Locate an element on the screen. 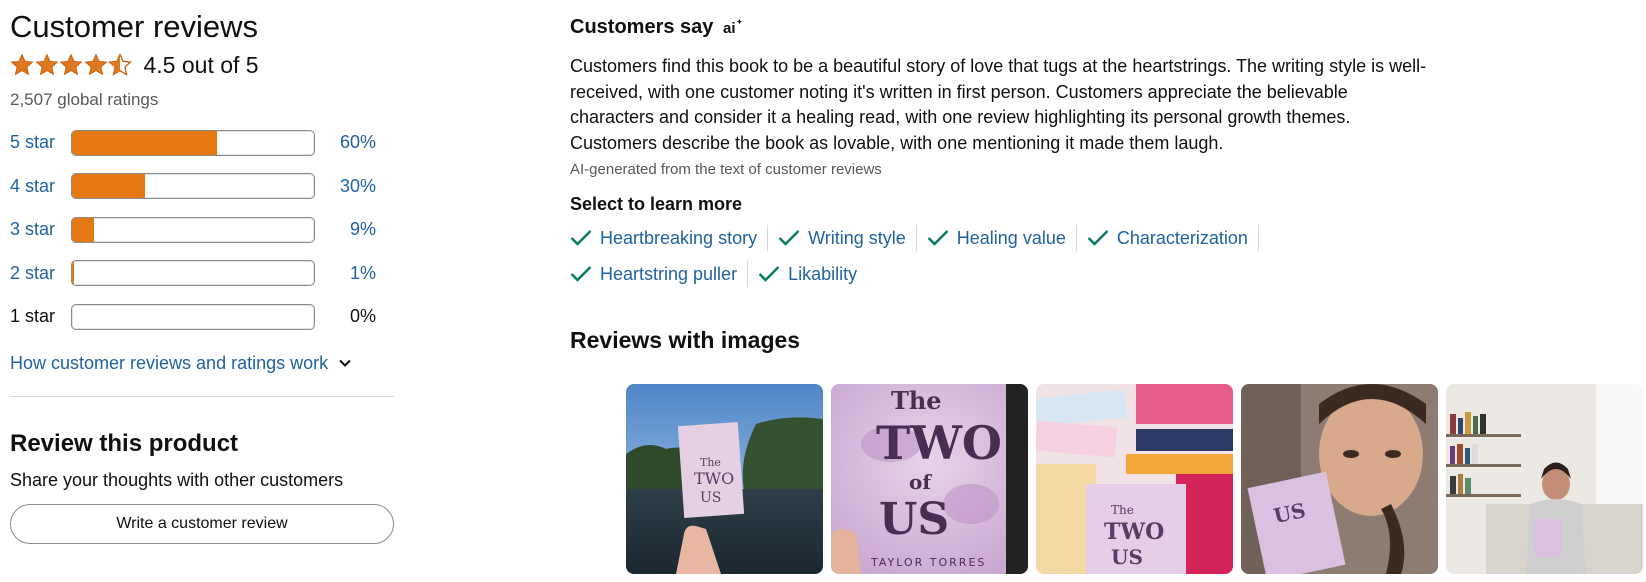 The height and width of the screenshot is (582, 1646). section-divider is located at coordinates (202, 396).